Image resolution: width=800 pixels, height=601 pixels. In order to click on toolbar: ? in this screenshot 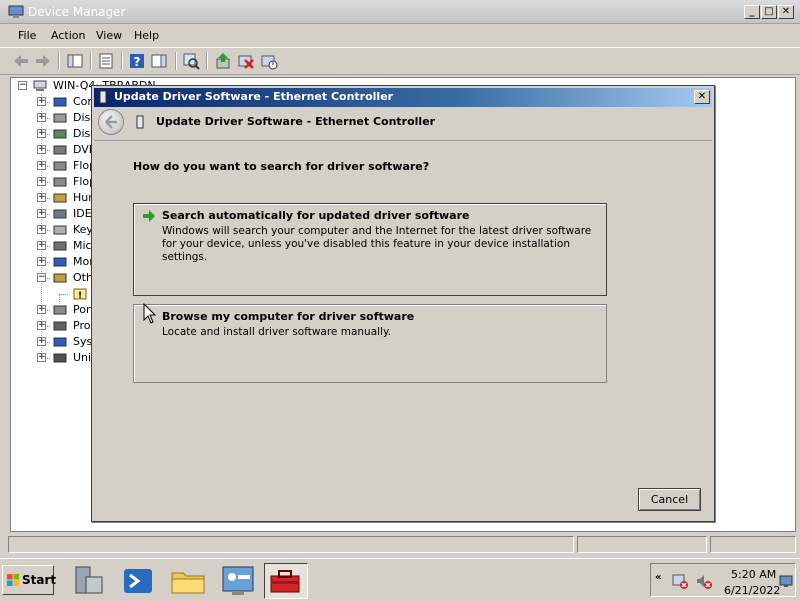, I will do `click(400, 61)`.